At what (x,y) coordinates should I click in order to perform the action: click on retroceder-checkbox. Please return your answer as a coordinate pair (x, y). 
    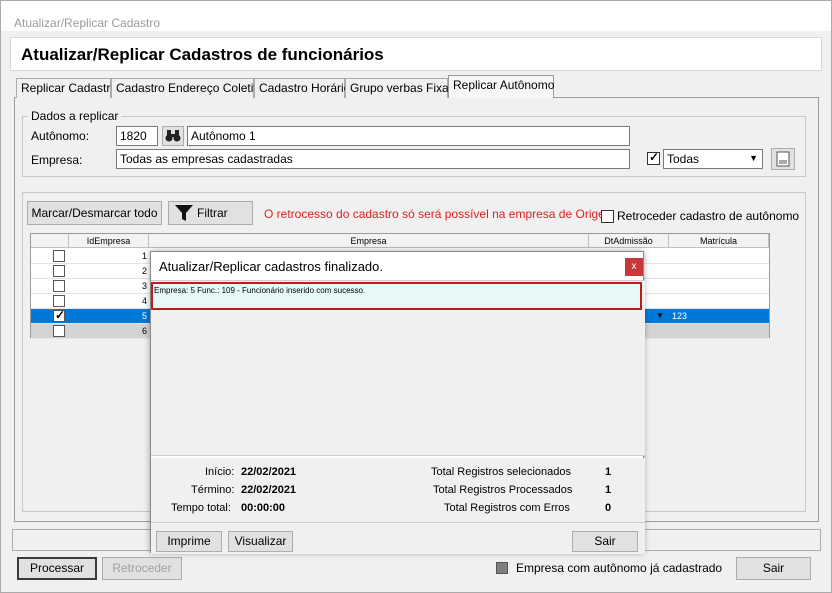
    Looking at the image, I should click on (607, 216).